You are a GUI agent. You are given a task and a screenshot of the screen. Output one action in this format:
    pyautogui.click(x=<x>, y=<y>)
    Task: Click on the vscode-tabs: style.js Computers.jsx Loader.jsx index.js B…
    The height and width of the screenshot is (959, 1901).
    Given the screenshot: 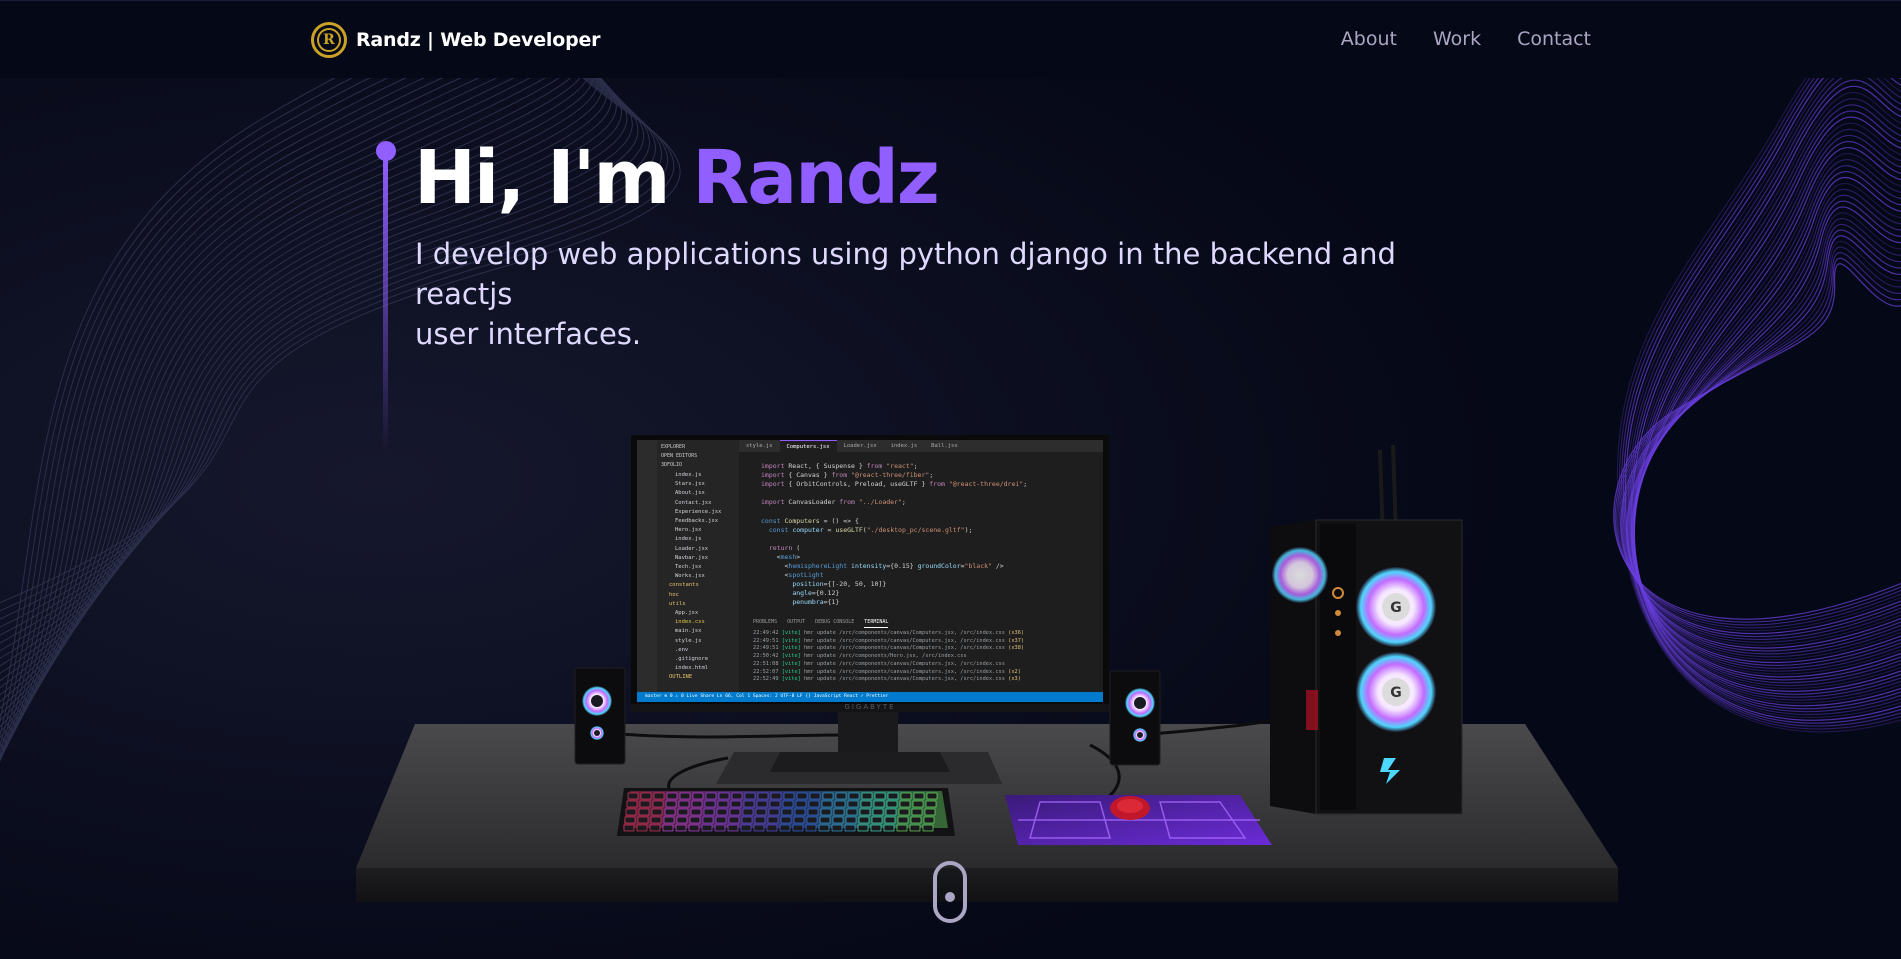 What is the action you would take?
    pyautogui.click(x=921, y=446)
    